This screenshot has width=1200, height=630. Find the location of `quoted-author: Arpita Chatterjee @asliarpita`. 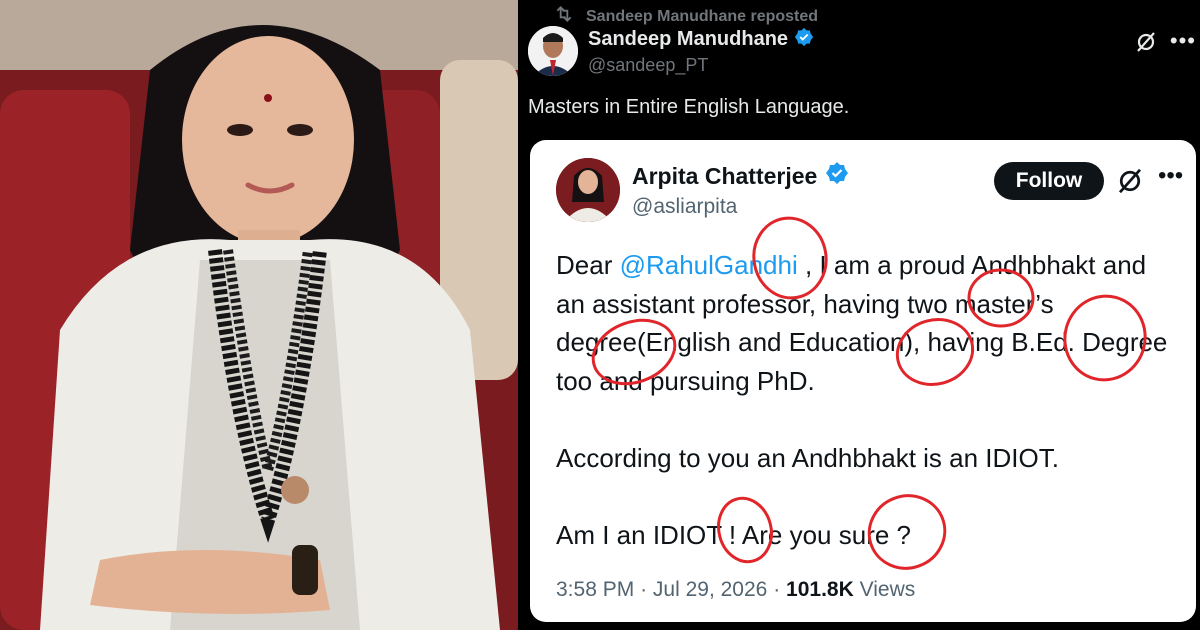

quoted-author: Arpita Chatterjee @asliarpita is located at coordinates (702, 190).